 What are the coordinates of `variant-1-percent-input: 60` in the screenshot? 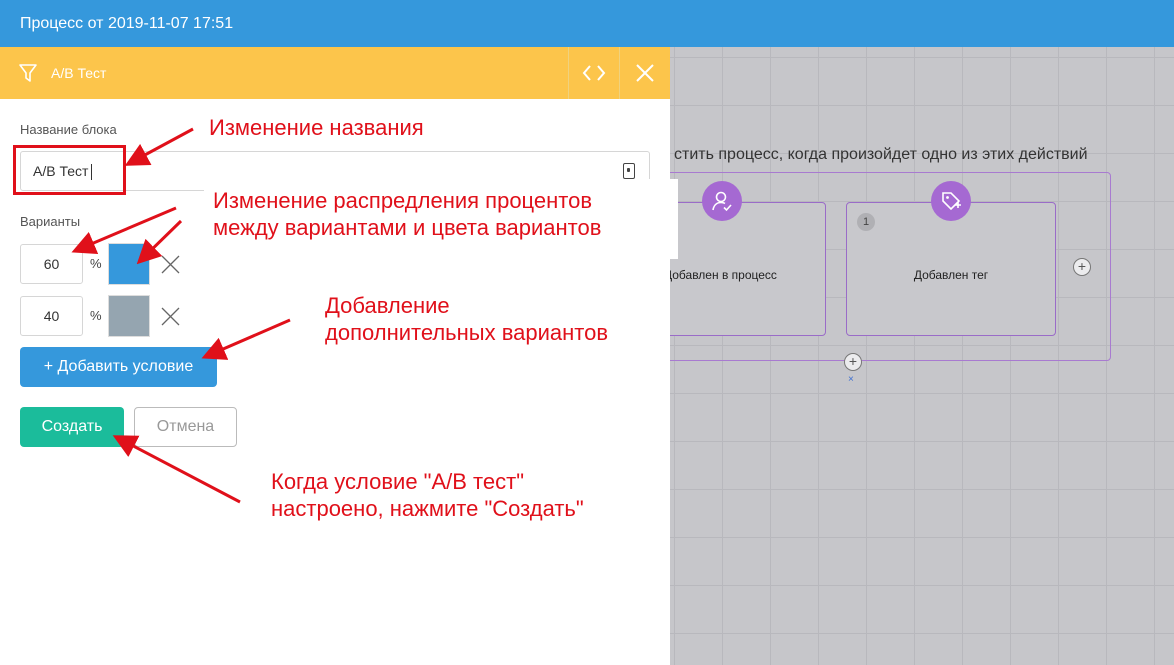 It's located at (51, 264).